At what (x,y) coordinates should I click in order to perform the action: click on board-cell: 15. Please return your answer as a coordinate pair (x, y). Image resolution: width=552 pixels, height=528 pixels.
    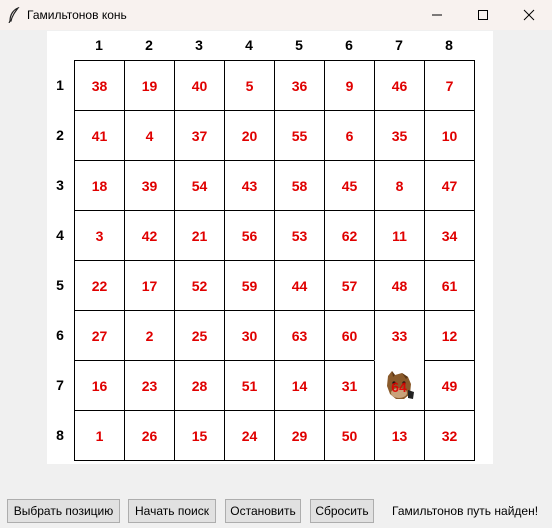
    Looking at the image, I should click on (199, 435).